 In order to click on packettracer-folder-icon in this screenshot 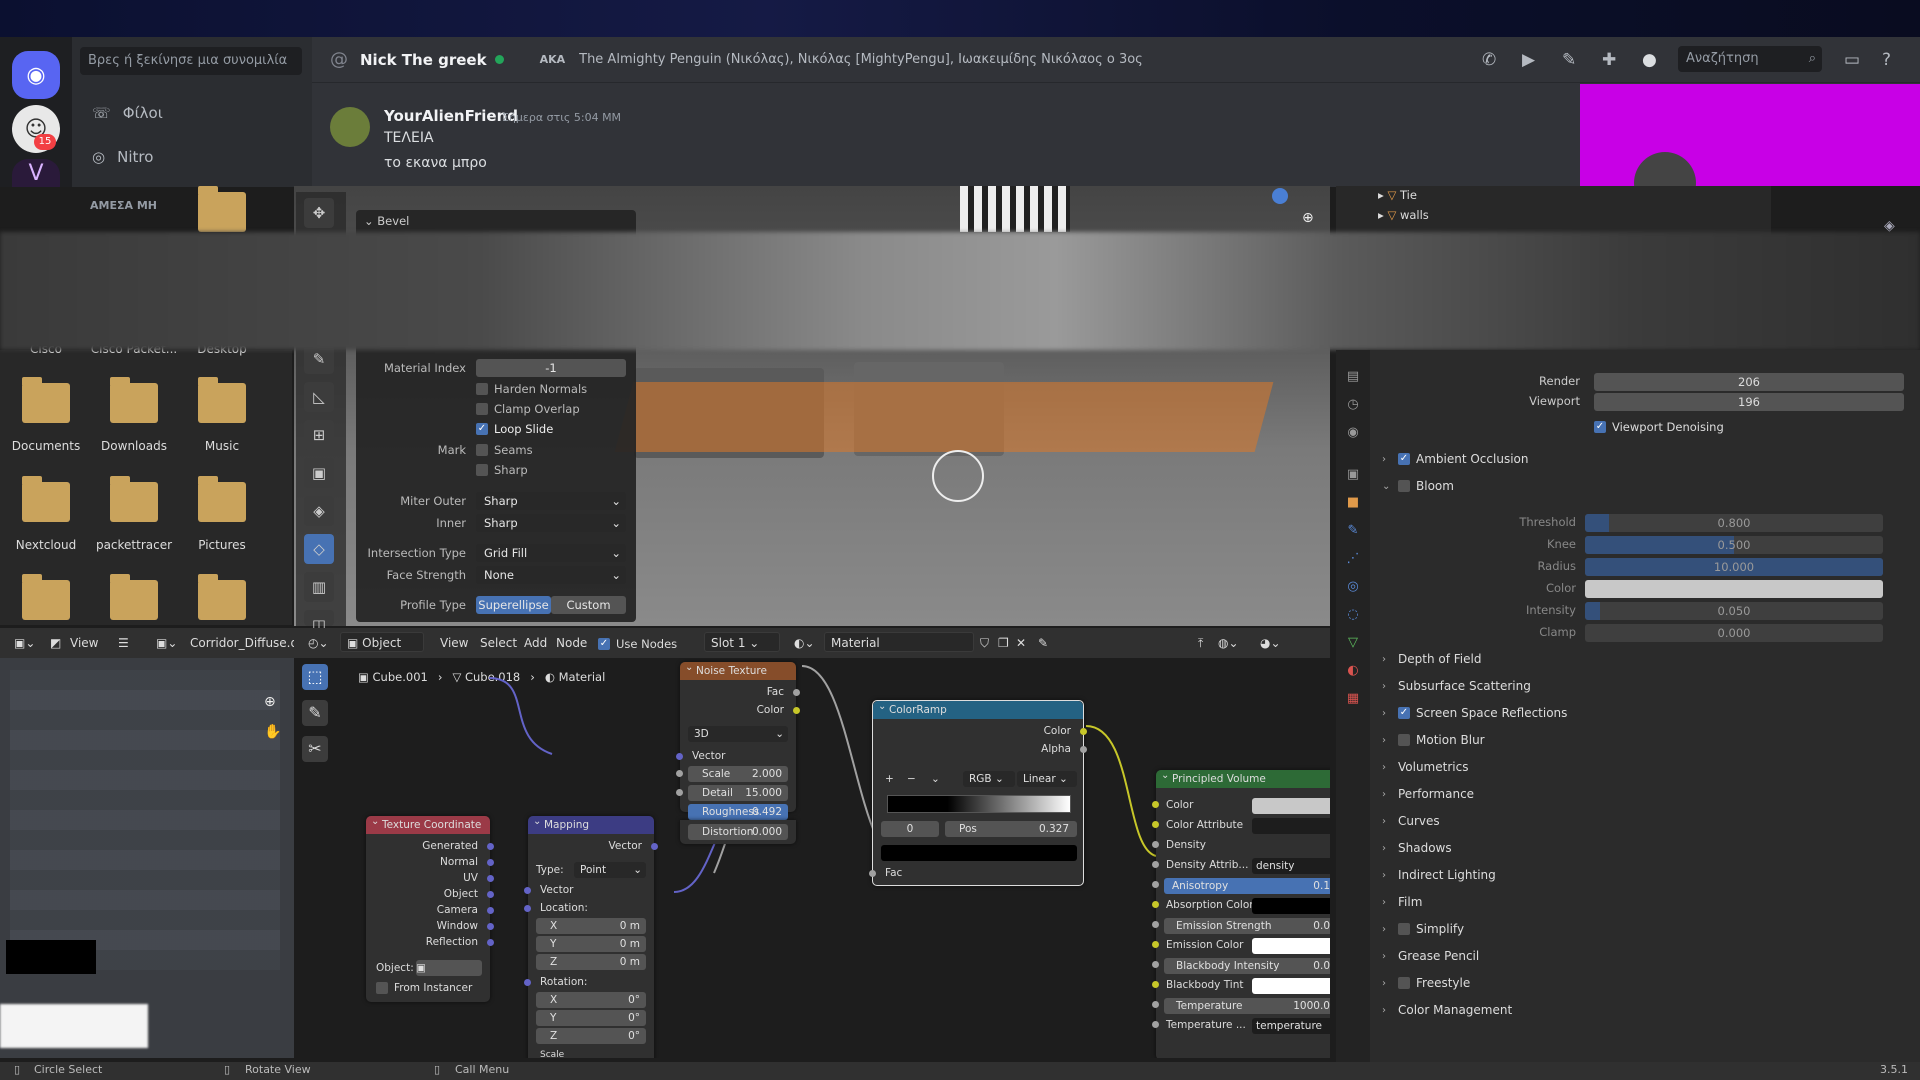, I will do `click(134, 499)`.